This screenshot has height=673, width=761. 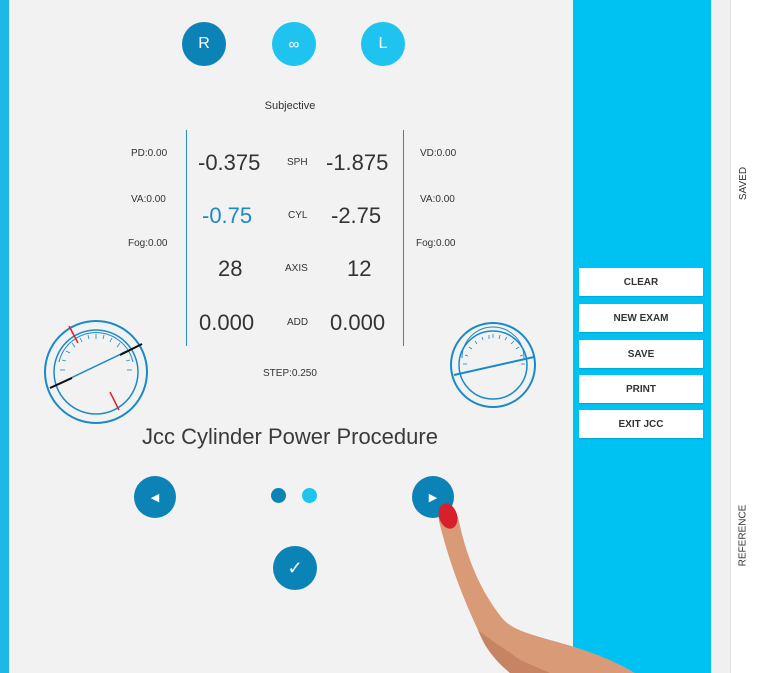 I want to click on confirm-button: ✓, so click(x=295, y=568).